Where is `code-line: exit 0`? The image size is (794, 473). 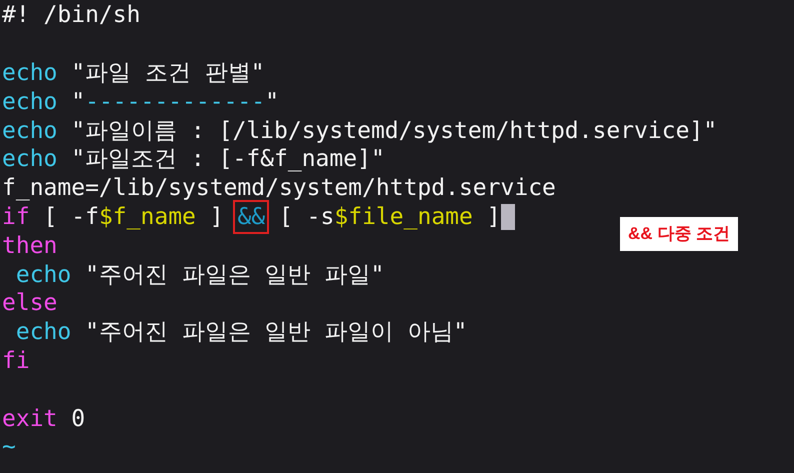
code-line: exit 0 is located at coordinates (44, 418).